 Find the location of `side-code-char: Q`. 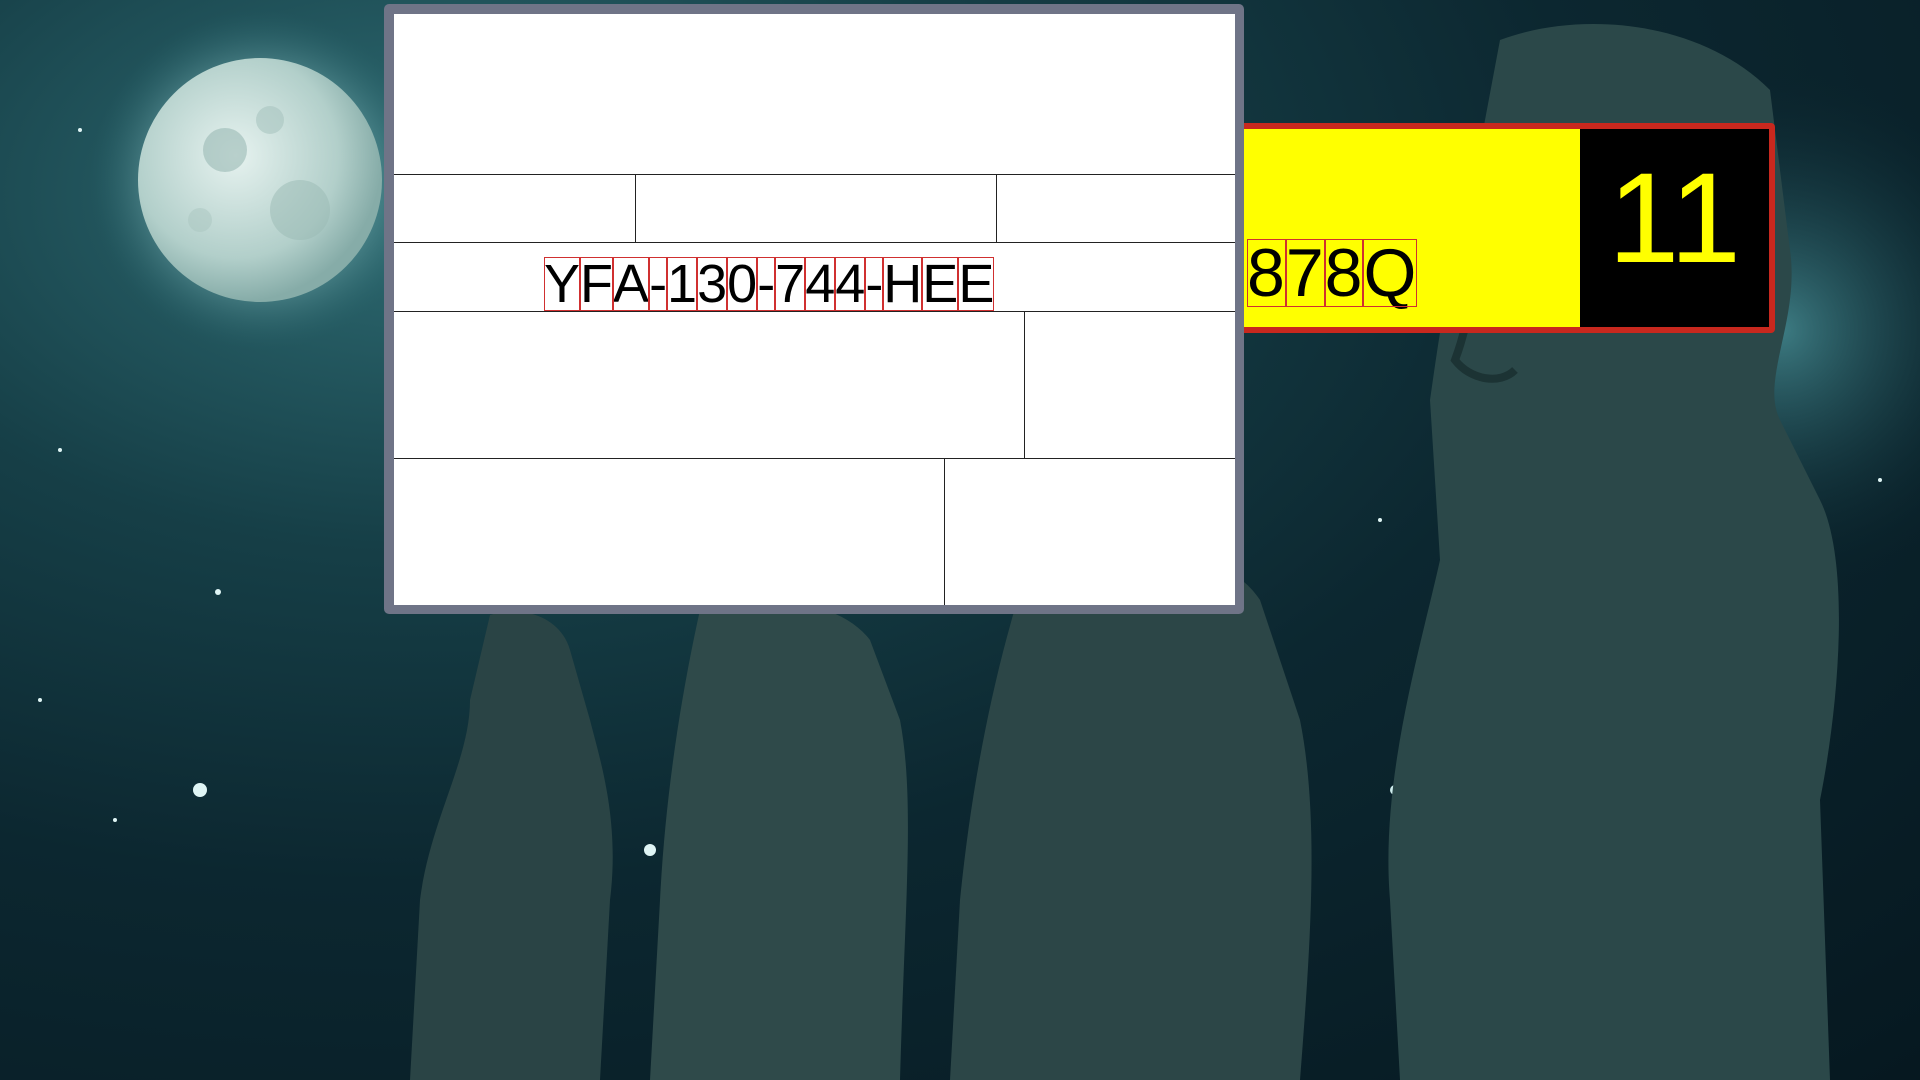

side-code-char: Q is located at coordinates (1390, 273).